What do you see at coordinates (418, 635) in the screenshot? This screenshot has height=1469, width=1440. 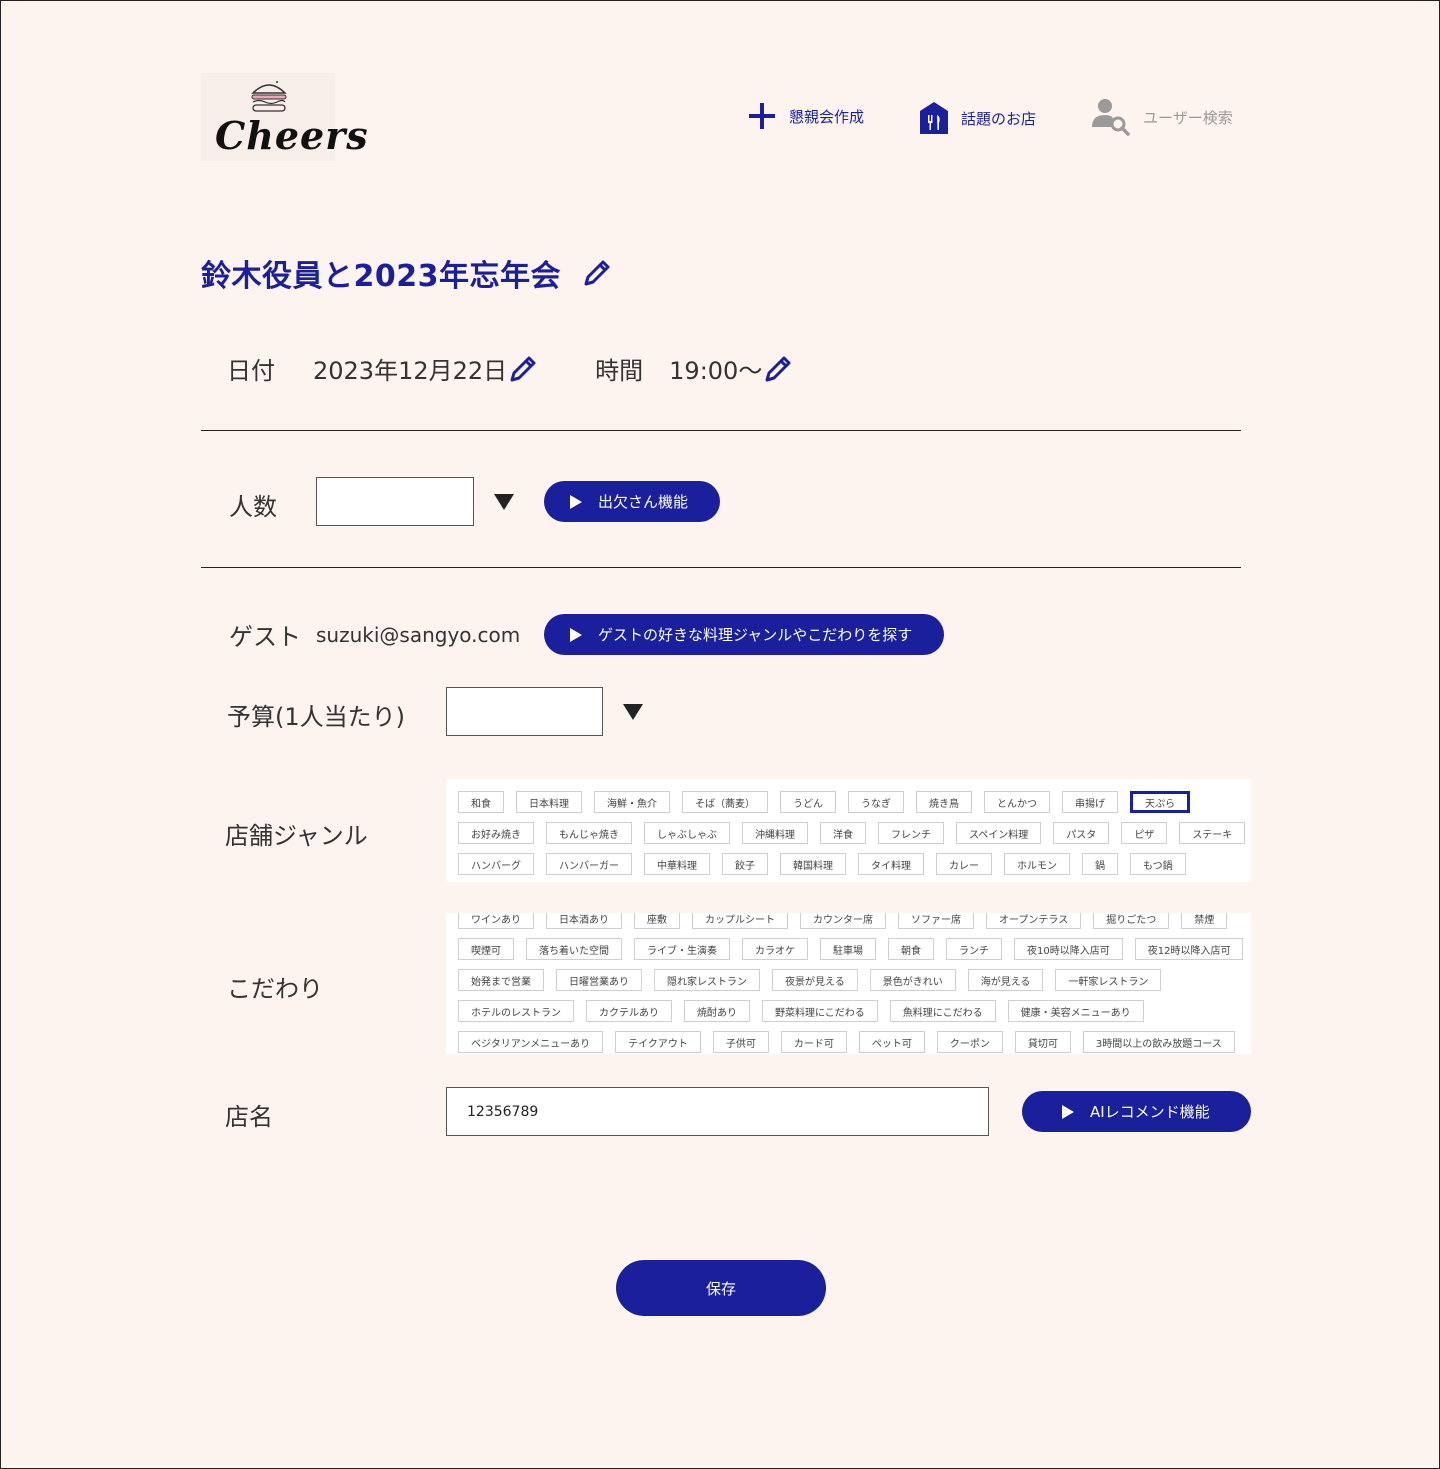 I see `guest-email: suzuki@sangyo.com` at bounding box center [418, 635].